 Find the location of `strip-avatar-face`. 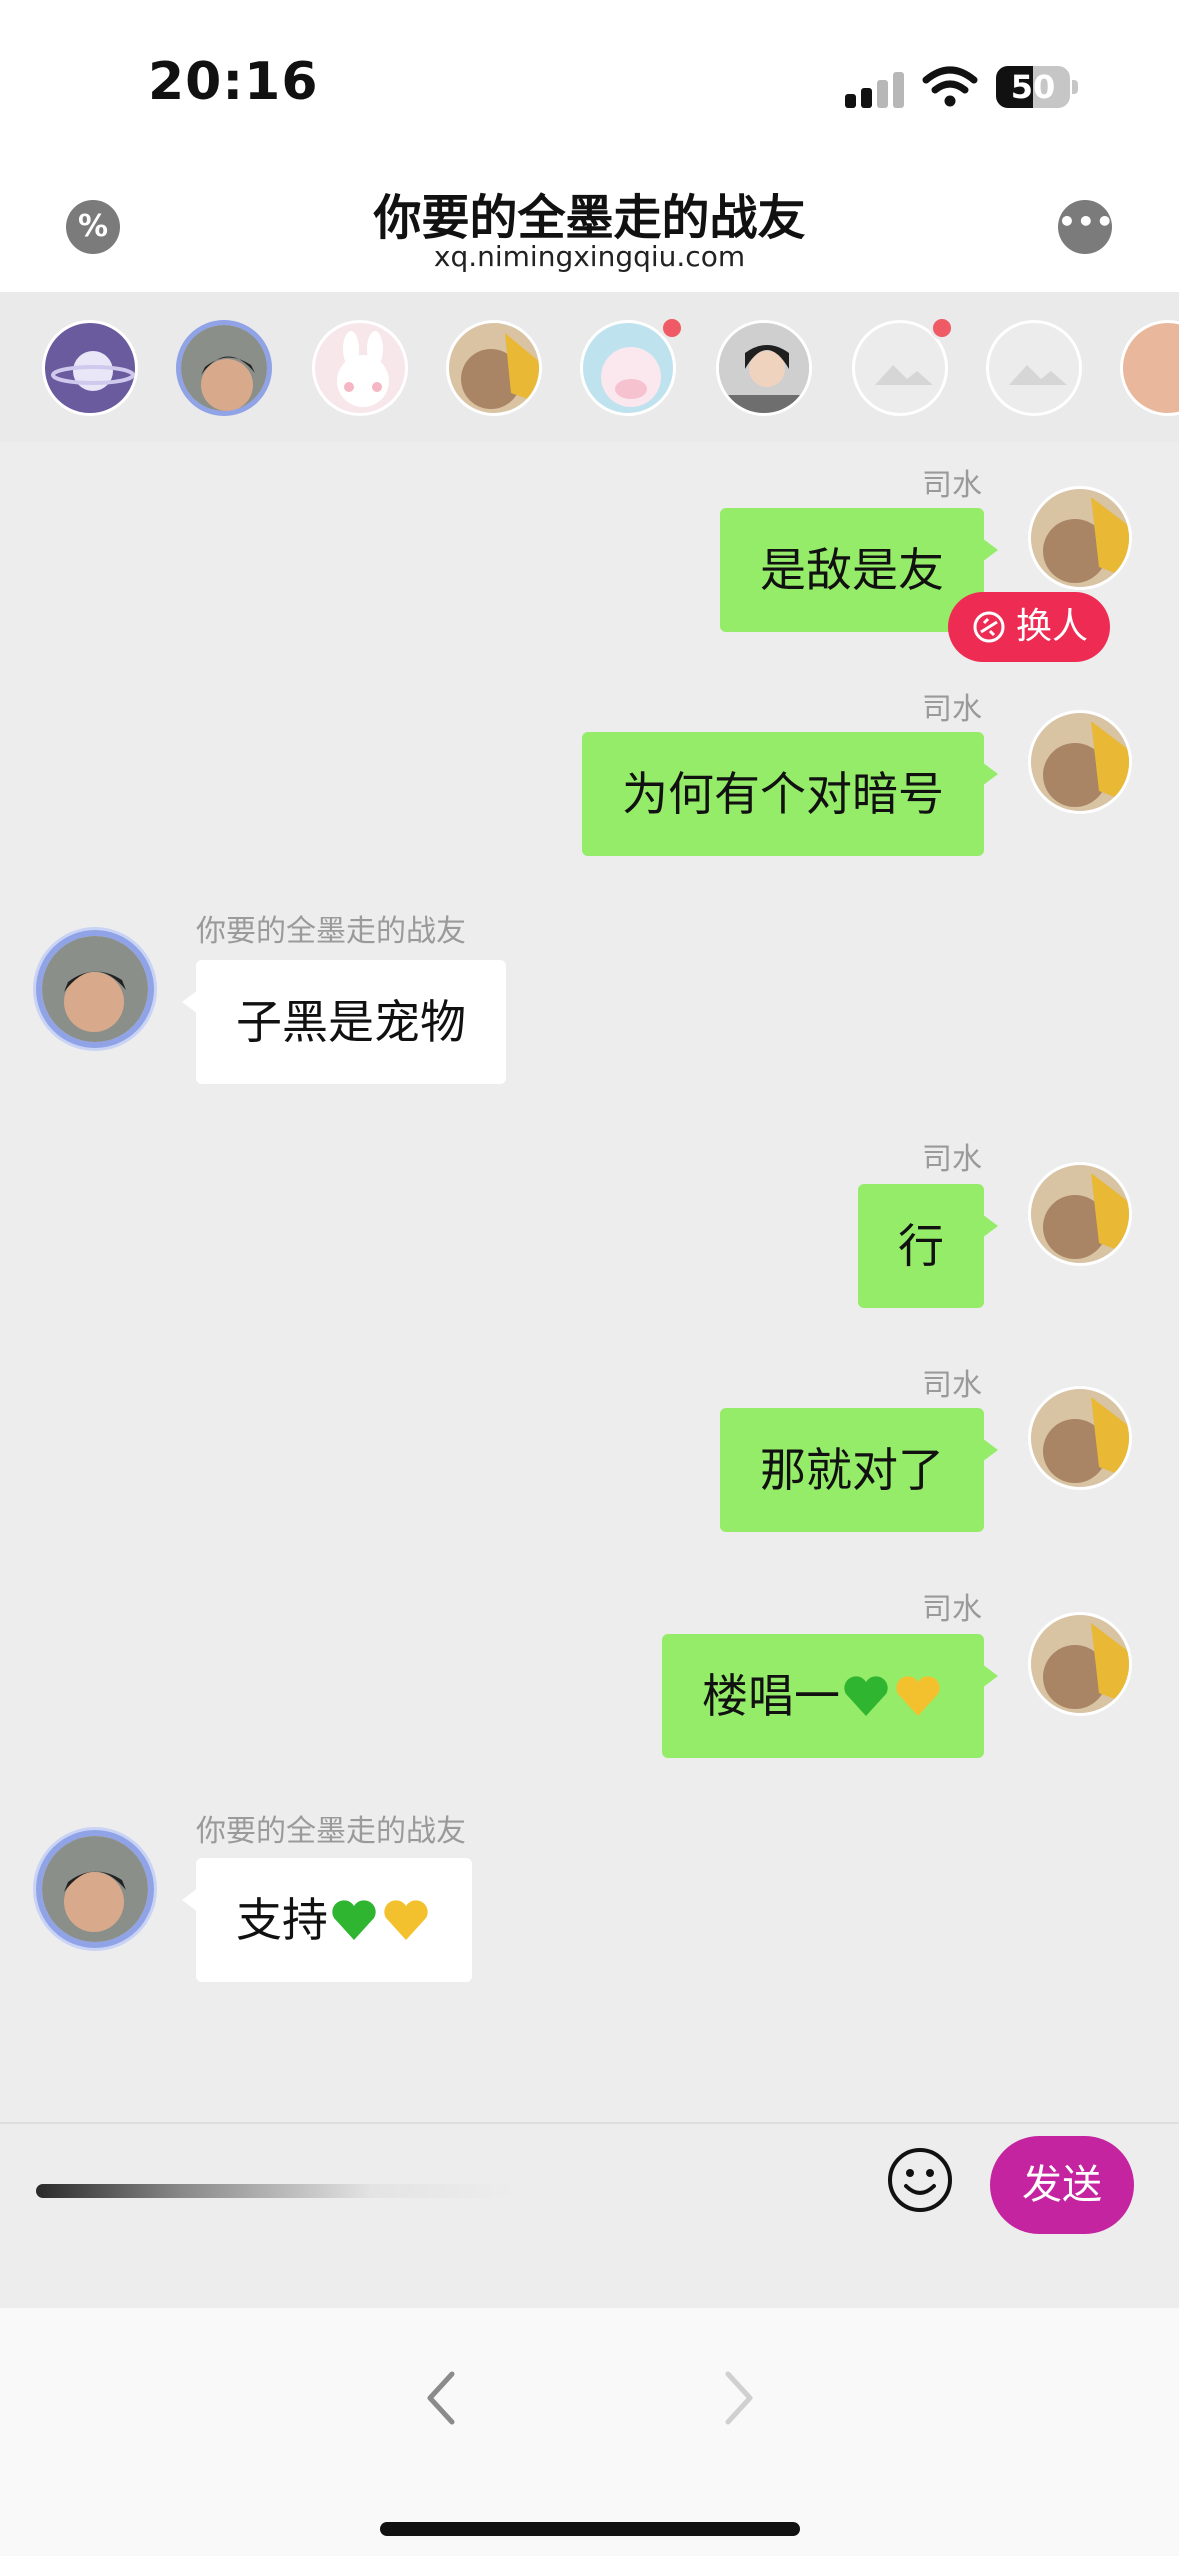

strip-avatar-face is located at coordinates (1149, 368).